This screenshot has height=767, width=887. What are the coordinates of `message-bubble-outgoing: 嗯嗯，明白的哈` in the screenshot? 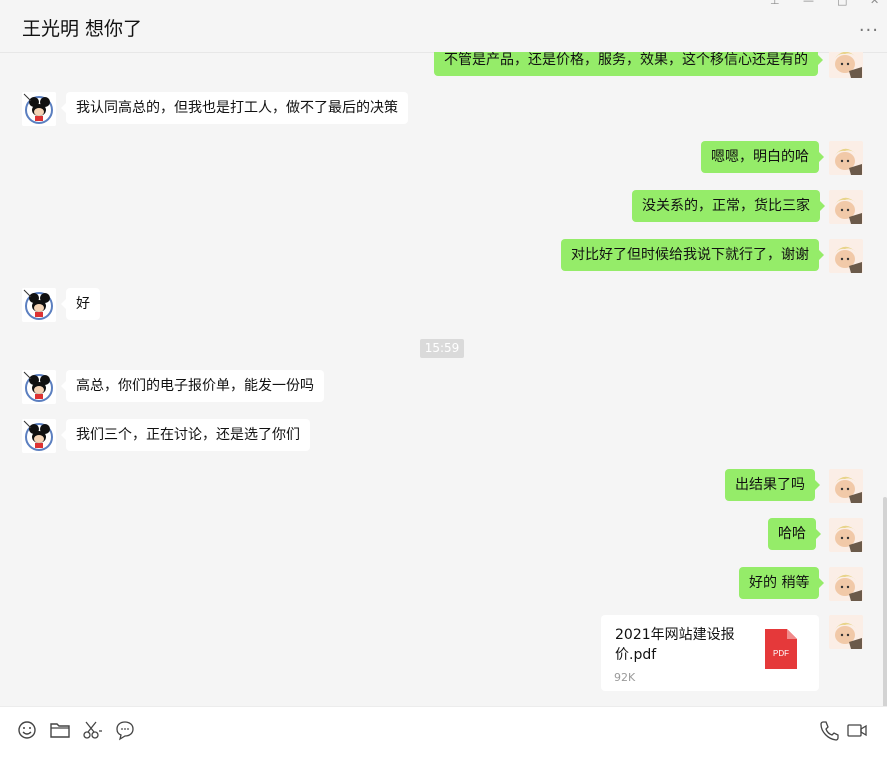 It's located at (762, 157).